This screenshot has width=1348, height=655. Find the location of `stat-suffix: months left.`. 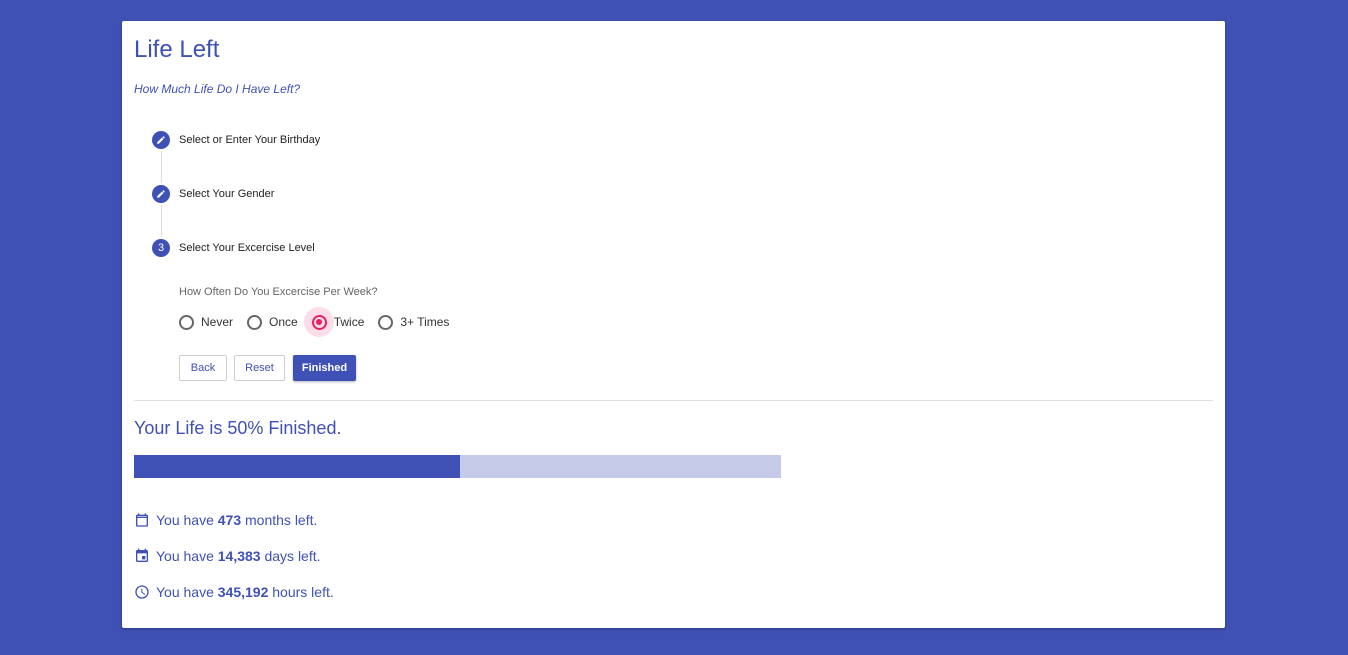

stat-suffix: months left. is located at coordinates (279, 520).